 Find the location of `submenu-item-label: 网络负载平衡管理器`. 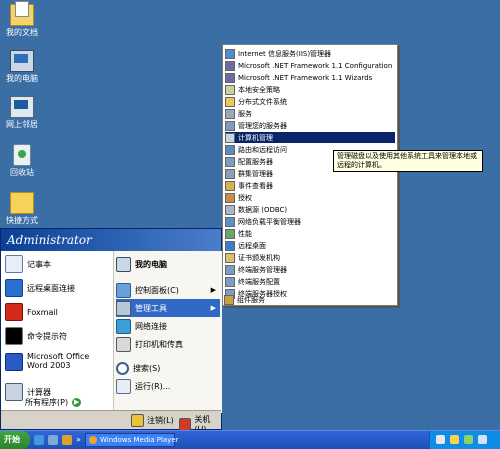

submenu-item-label: 网络负载平衡管理器 is located at coordinates (269, 221).